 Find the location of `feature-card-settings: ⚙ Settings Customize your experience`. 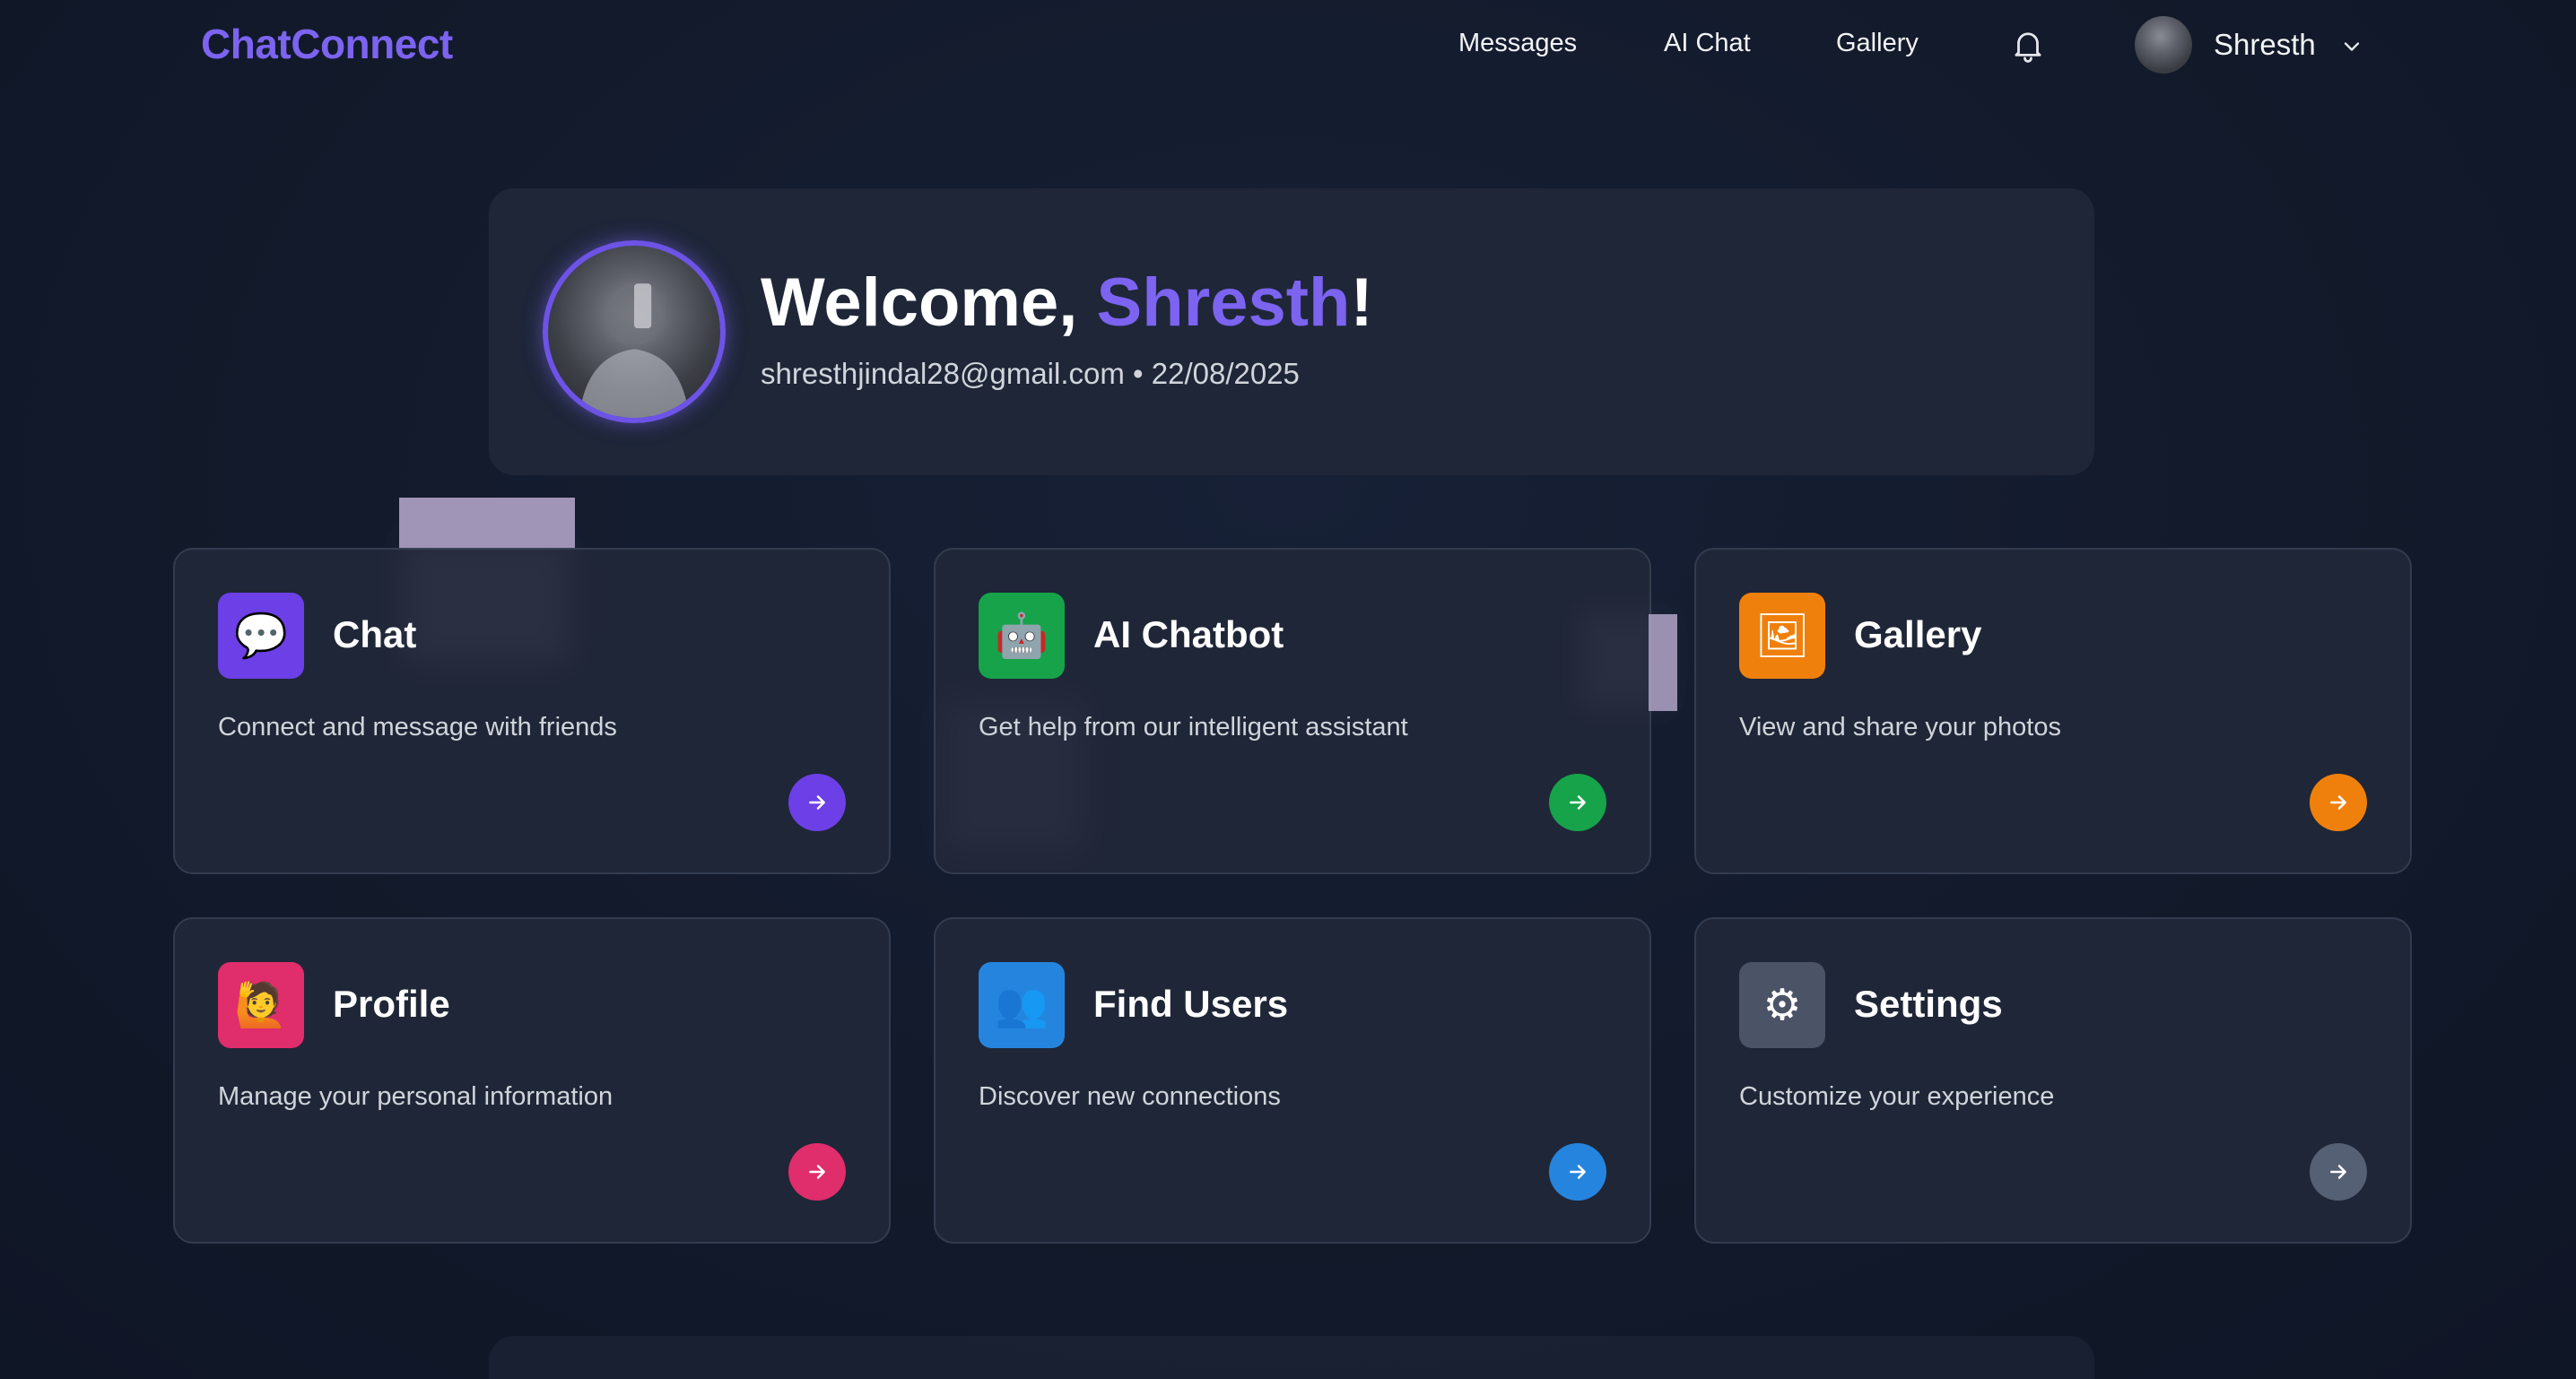

feature-card-settings: ⚙ Settings Customize your experience is located at coordinates (2053, 1081).